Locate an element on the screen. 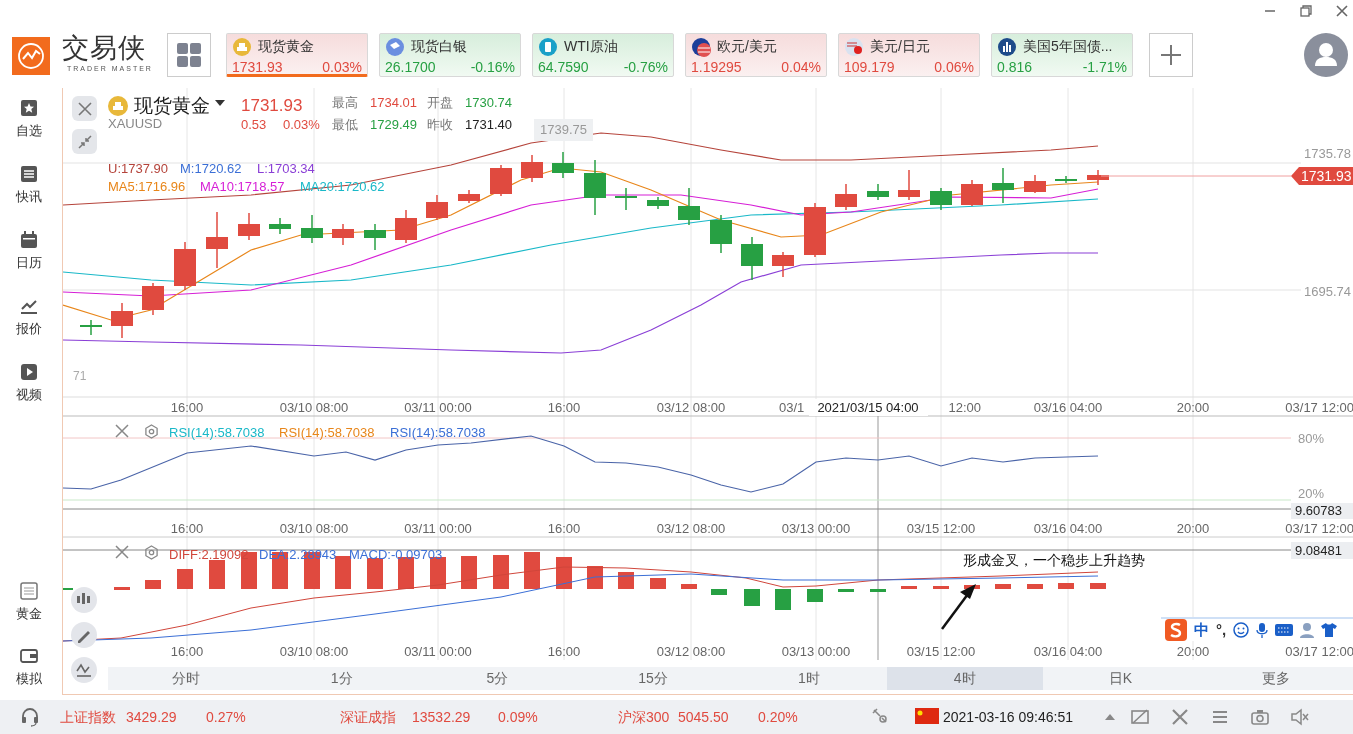 The height and width of the screenshot is (734, 1353). headset-icon is located at coordinates (30, 717).